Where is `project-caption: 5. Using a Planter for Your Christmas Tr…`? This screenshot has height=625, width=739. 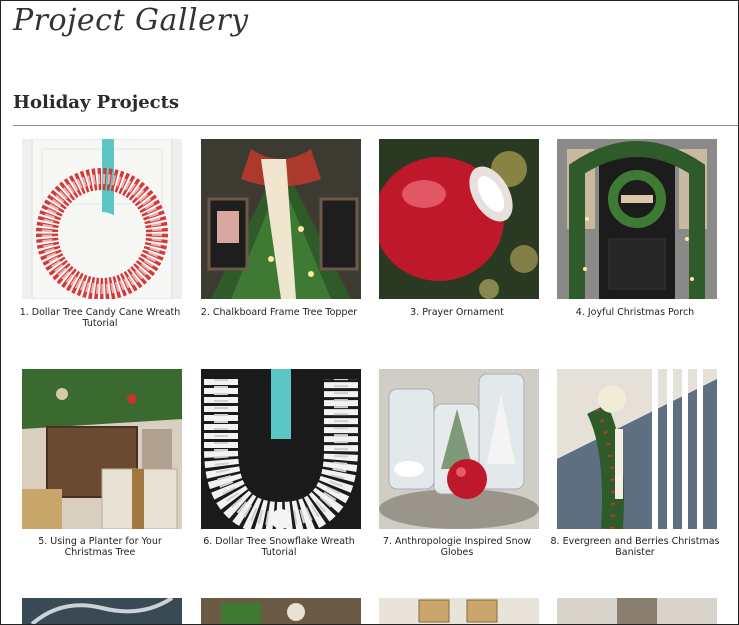 project-caption: 5. Using a Planter for Your Christmas Tr… is located at coordinates (100, 547).